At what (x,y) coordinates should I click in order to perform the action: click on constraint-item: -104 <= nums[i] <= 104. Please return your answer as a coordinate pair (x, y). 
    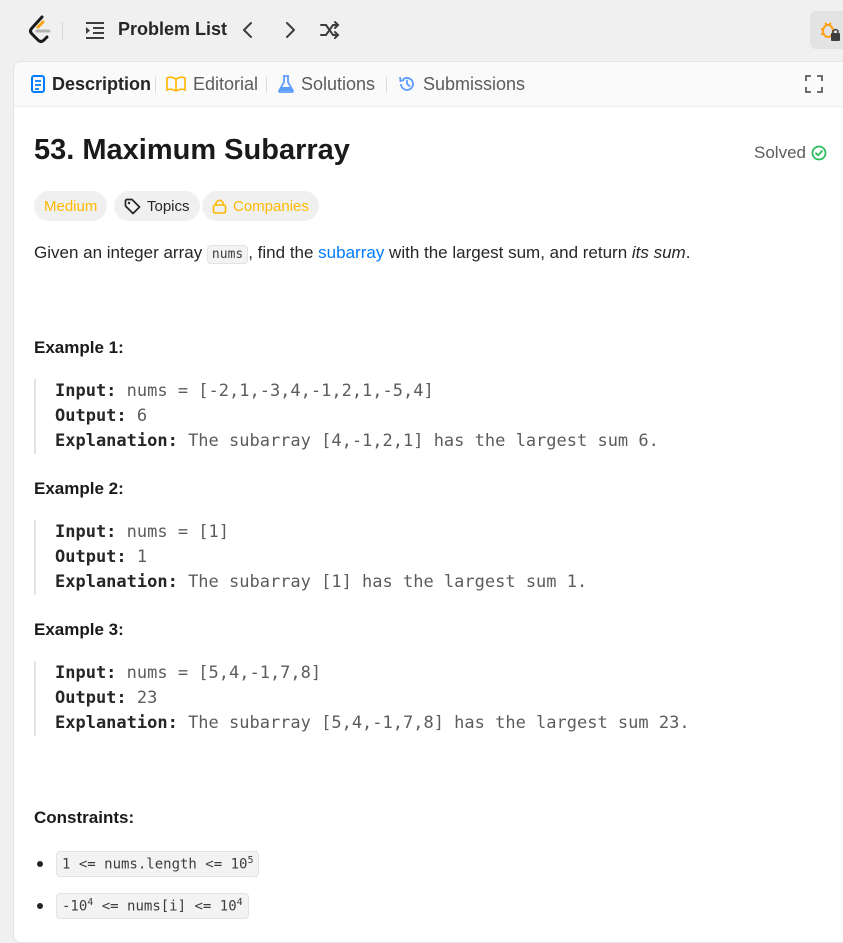
    Looking at the image, I should click on (141, 906).